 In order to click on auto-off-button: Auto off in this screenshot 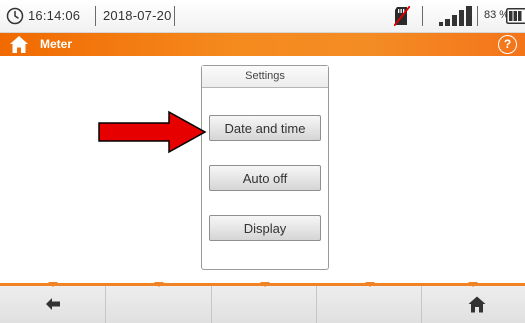, I will do `click(265, 178)`.